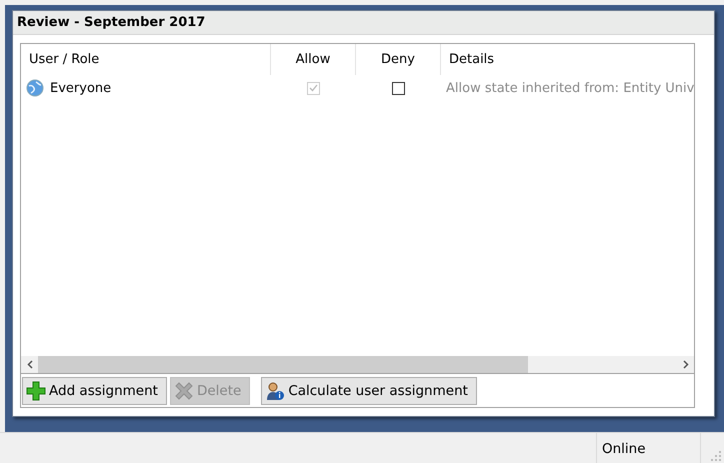 This screenshot has height=463, width=724. What do you see at coordinates (398, 59) in the screenshot?
I see `column-header: Deny` at bounding box center [398, 59].